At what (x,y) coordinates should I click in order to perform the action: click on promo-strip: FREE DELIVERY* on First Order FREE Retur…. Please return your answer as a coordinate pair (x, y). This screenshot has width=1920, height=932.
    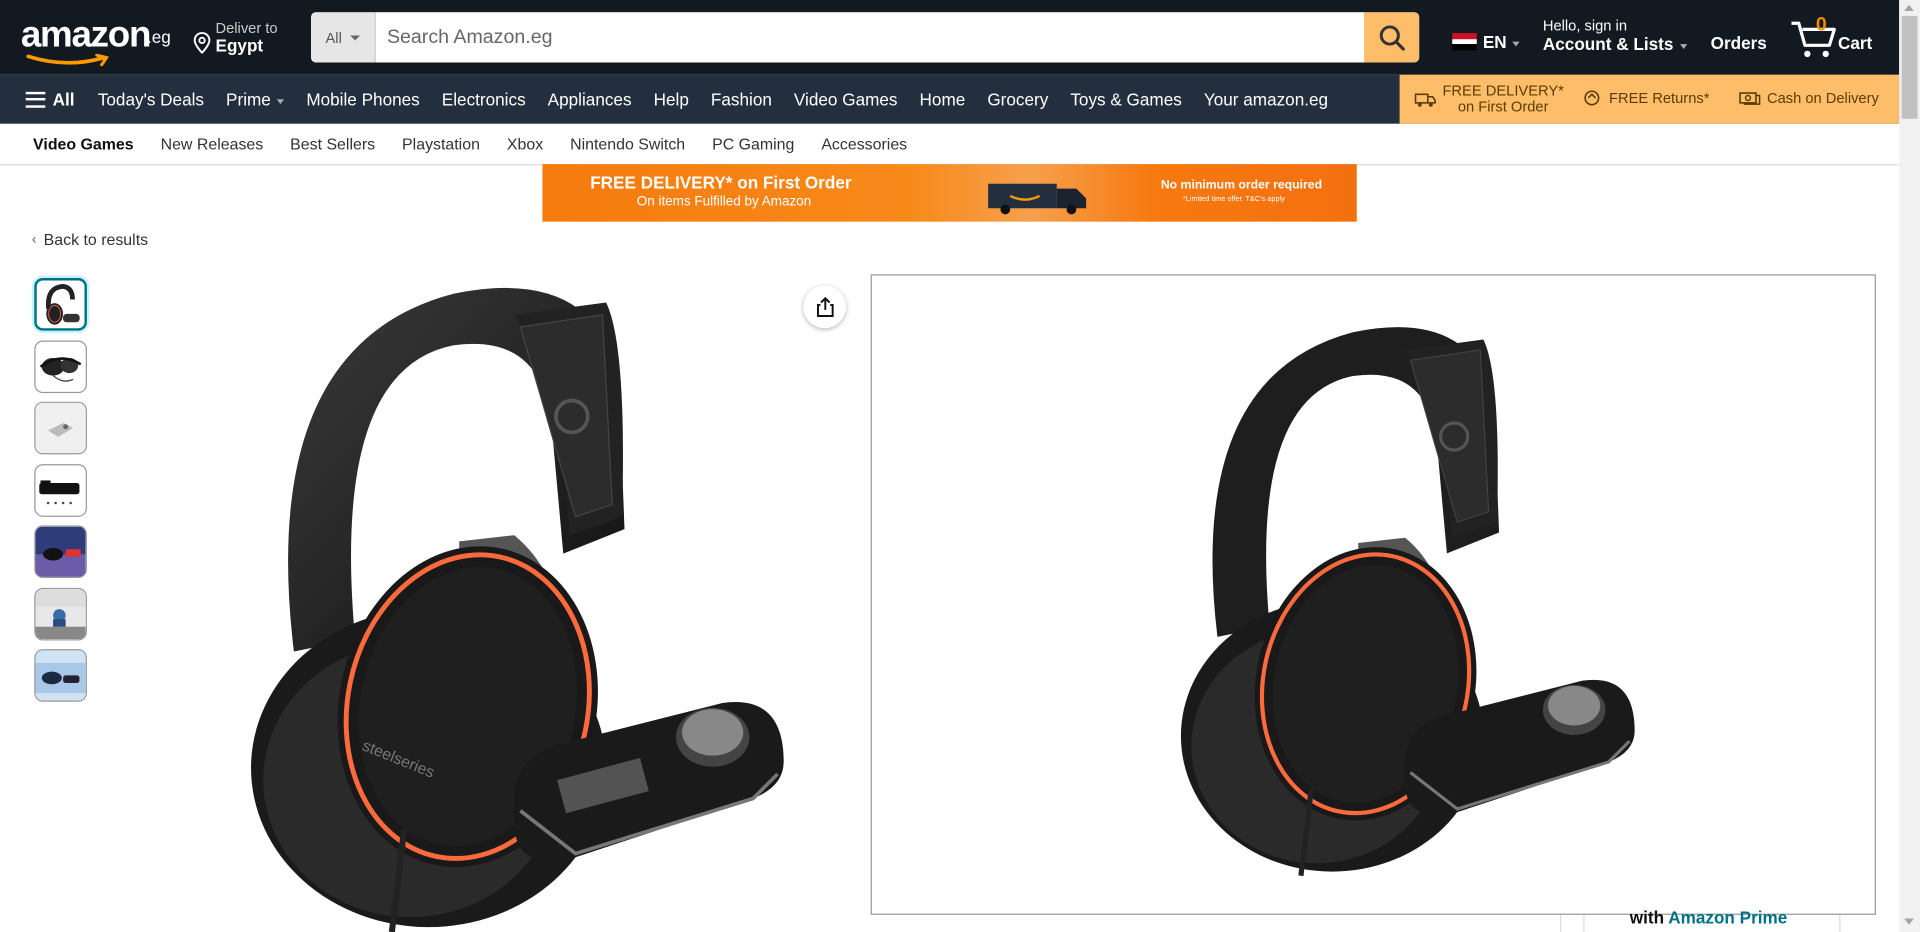
    Looking at the image, I should click on (1649, 99).